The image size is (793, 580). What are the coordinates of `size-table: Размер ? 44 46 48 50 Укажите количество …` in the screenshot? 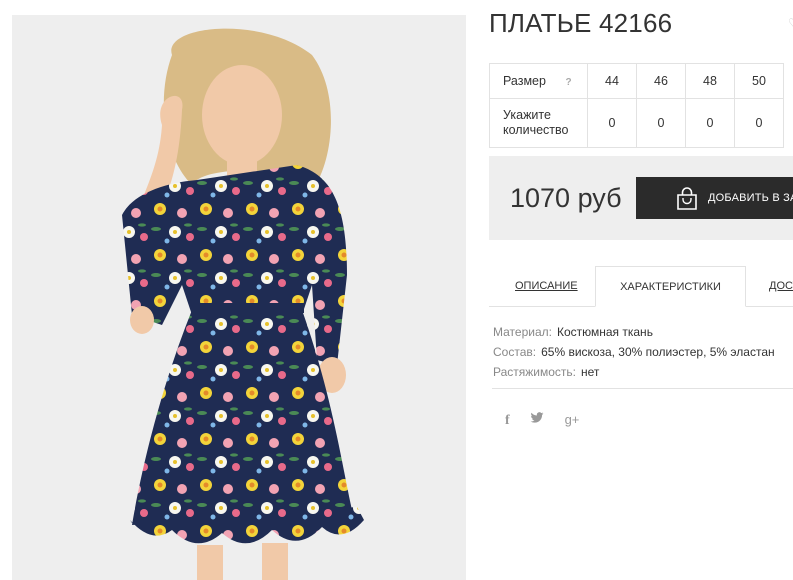 It's located at (636, 105).